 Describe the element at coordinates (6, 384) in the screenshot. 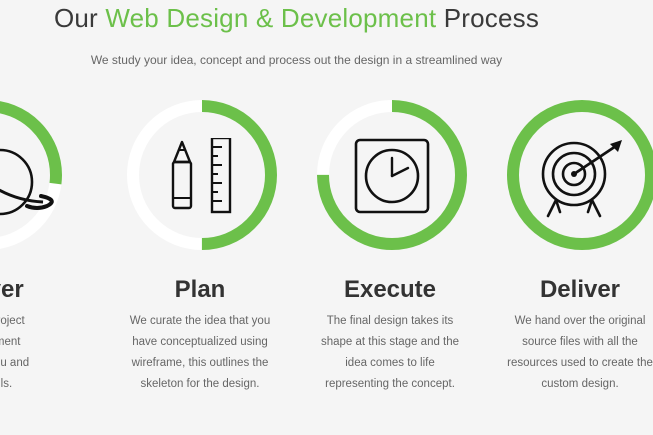

I see `desc-line: wn details.` at that location.